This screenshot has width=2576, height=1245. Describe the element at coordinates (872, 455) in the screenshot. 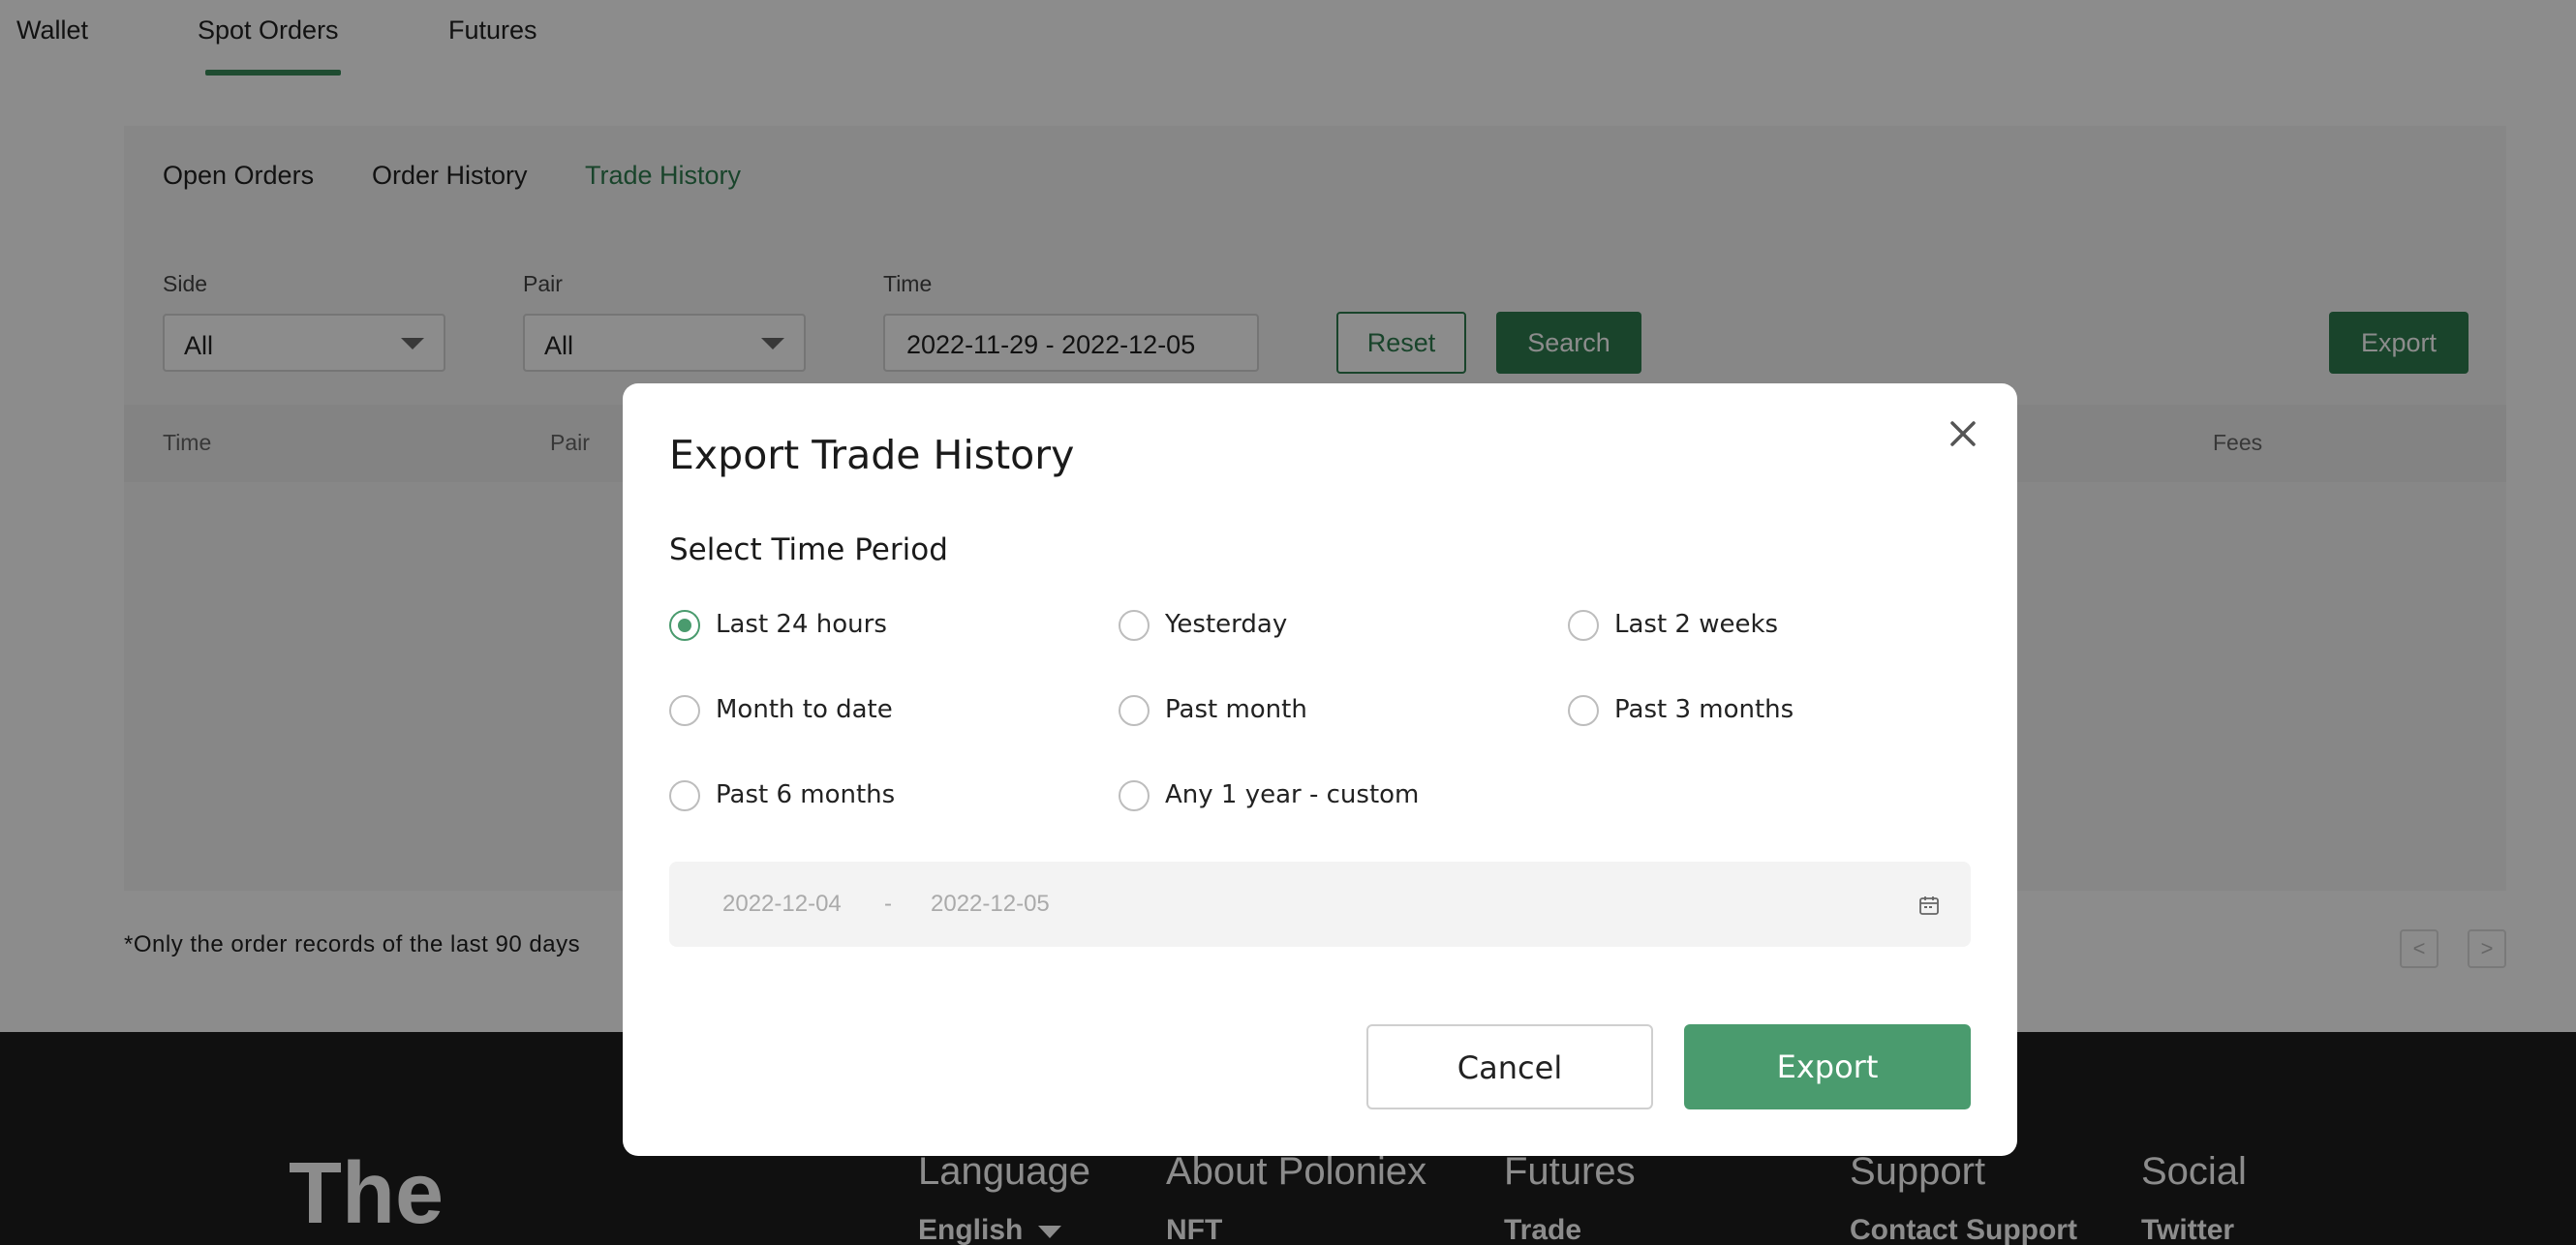

I see `dialog-title: Export Trade History` at that location.